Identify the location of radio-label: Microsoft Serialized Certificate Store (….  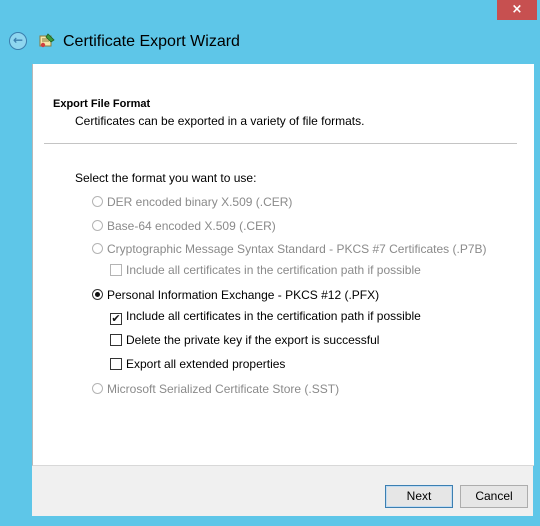
(223, 389).